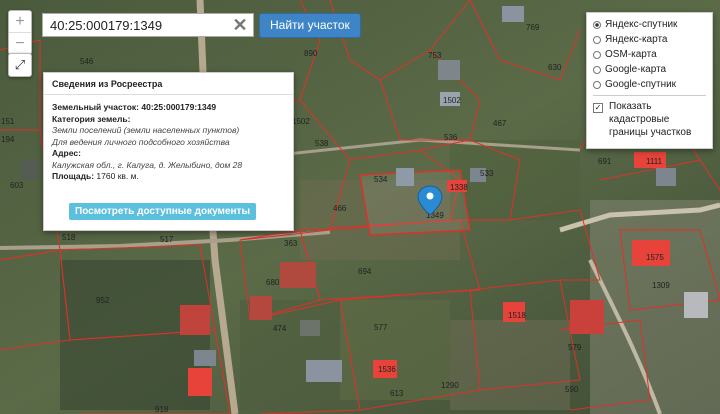 The width and height of the screenshot is (720, 414). Describe the element at coordinates (500, 123) in the screenshot. I see `parcel-label: 467` at that location.